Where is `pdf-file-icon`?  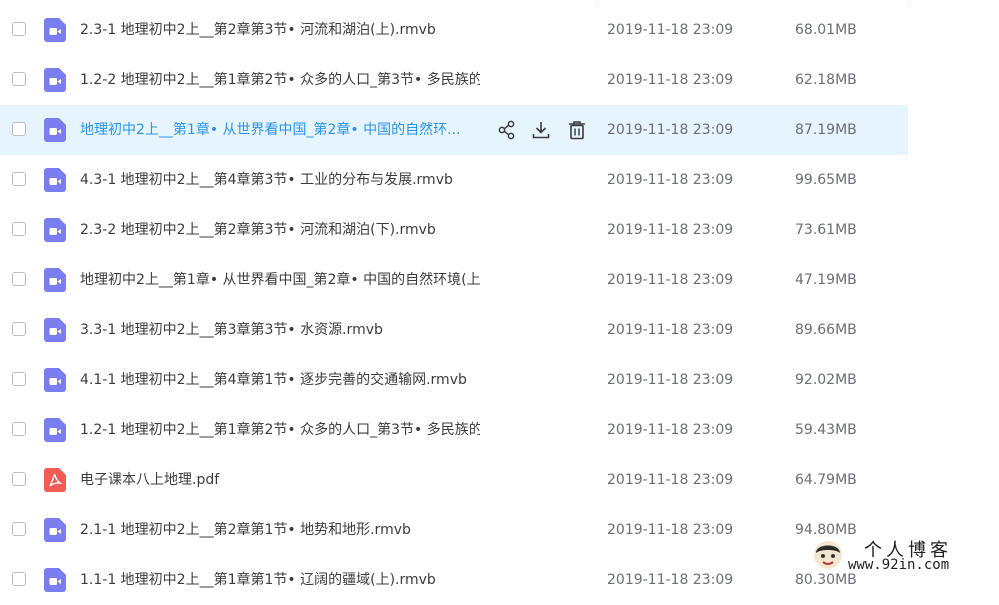 pdf-file-icon is located at coordinates (55, 480).